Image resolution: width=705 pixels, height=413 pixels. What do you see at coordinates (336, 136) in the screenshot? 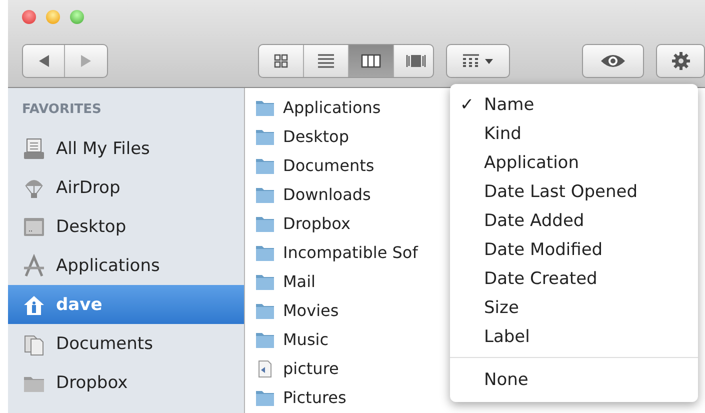
I see `file-item: Desktop` at bounding box center [336, 136].